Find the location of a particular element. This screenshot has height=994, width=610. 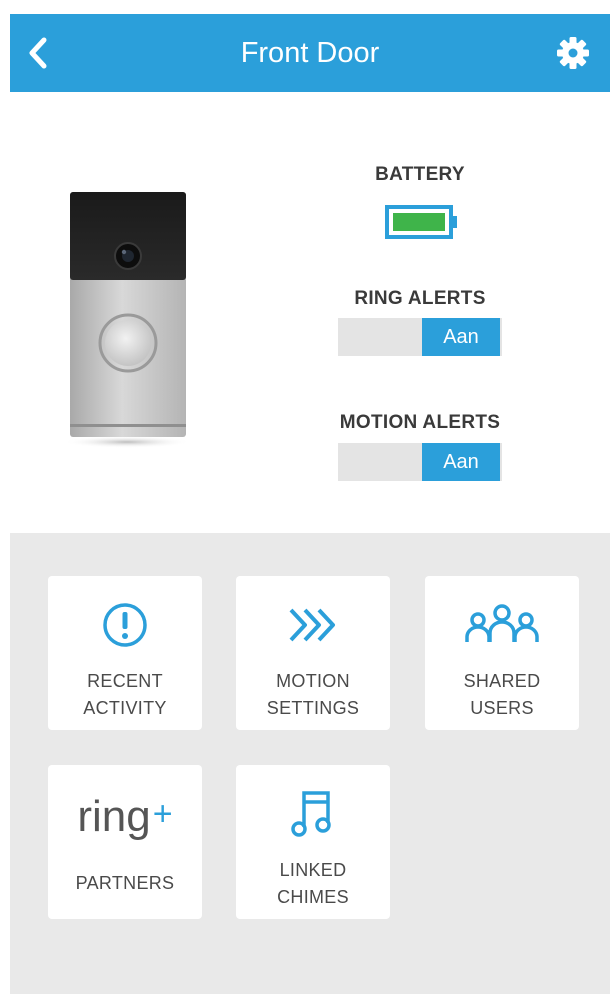

motion-alerts-label: MOTION ALERTS is located at coordinates (420, 422).